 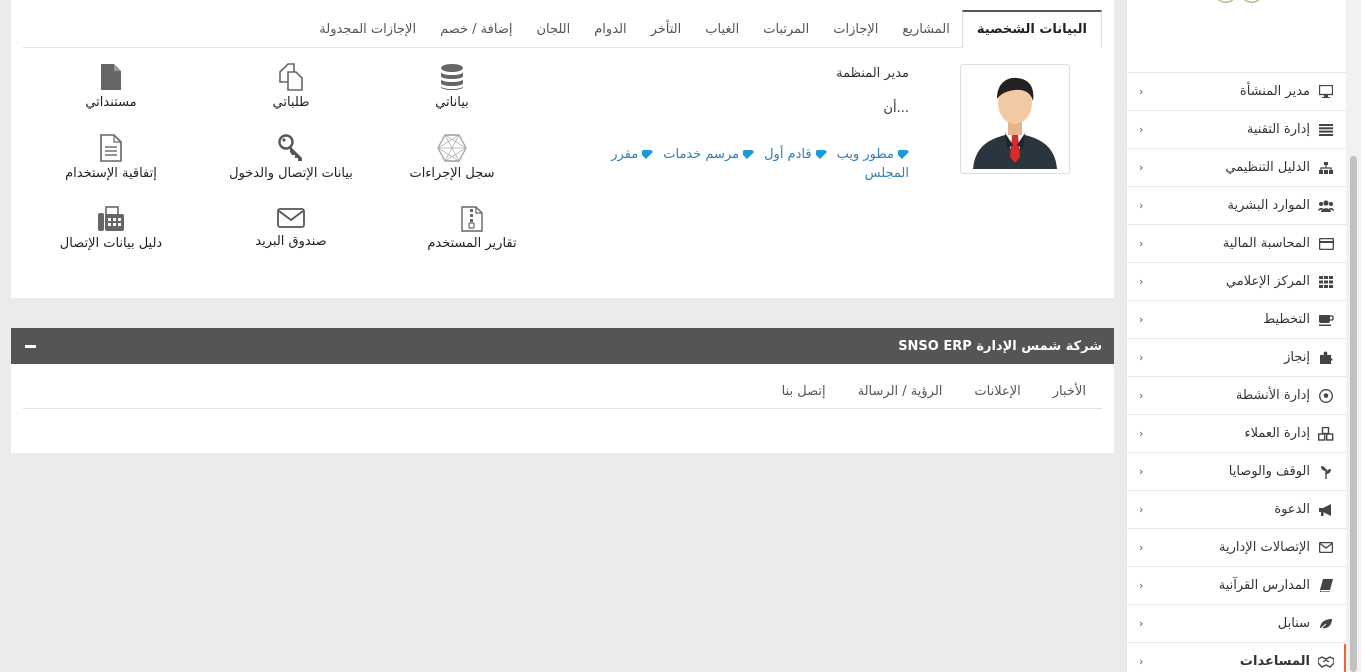 I want to click on sidebar-item-aid: المساعدات ›, so click(x=1236, y=657).